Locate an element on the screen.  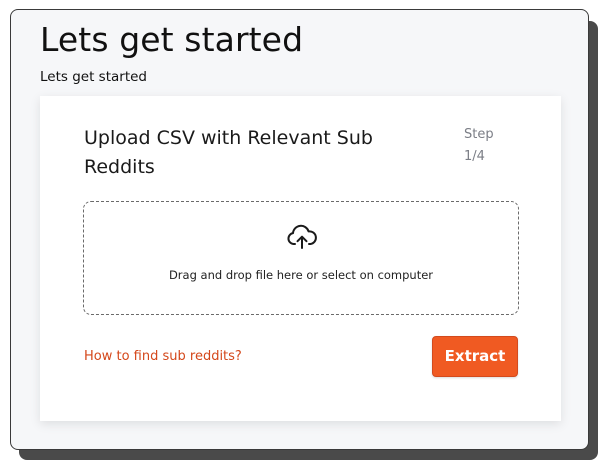
step-count: 1/4 is located at coordinates (474, 156).